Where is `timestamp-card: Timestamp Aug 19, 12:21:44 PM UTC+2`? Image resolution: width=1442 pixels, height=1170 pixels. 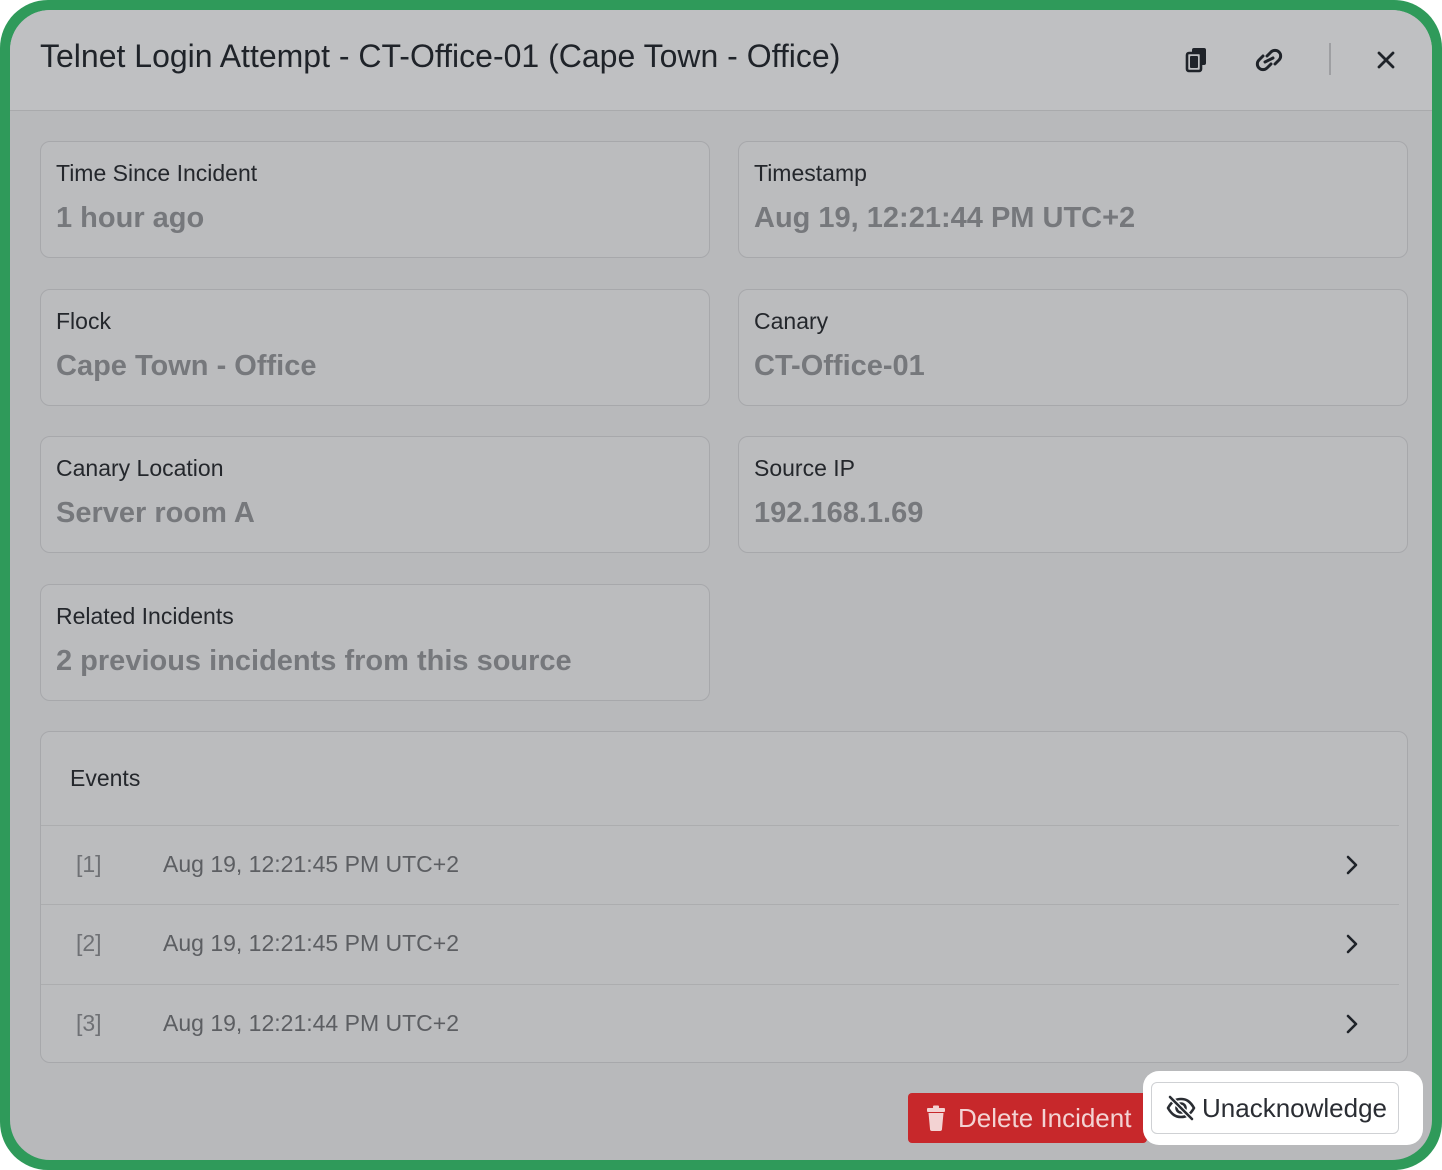
timestamp-card: Timestamp Aug 19, 12:21:44 PM UTC+2 is located at coordinates (1073, 199).